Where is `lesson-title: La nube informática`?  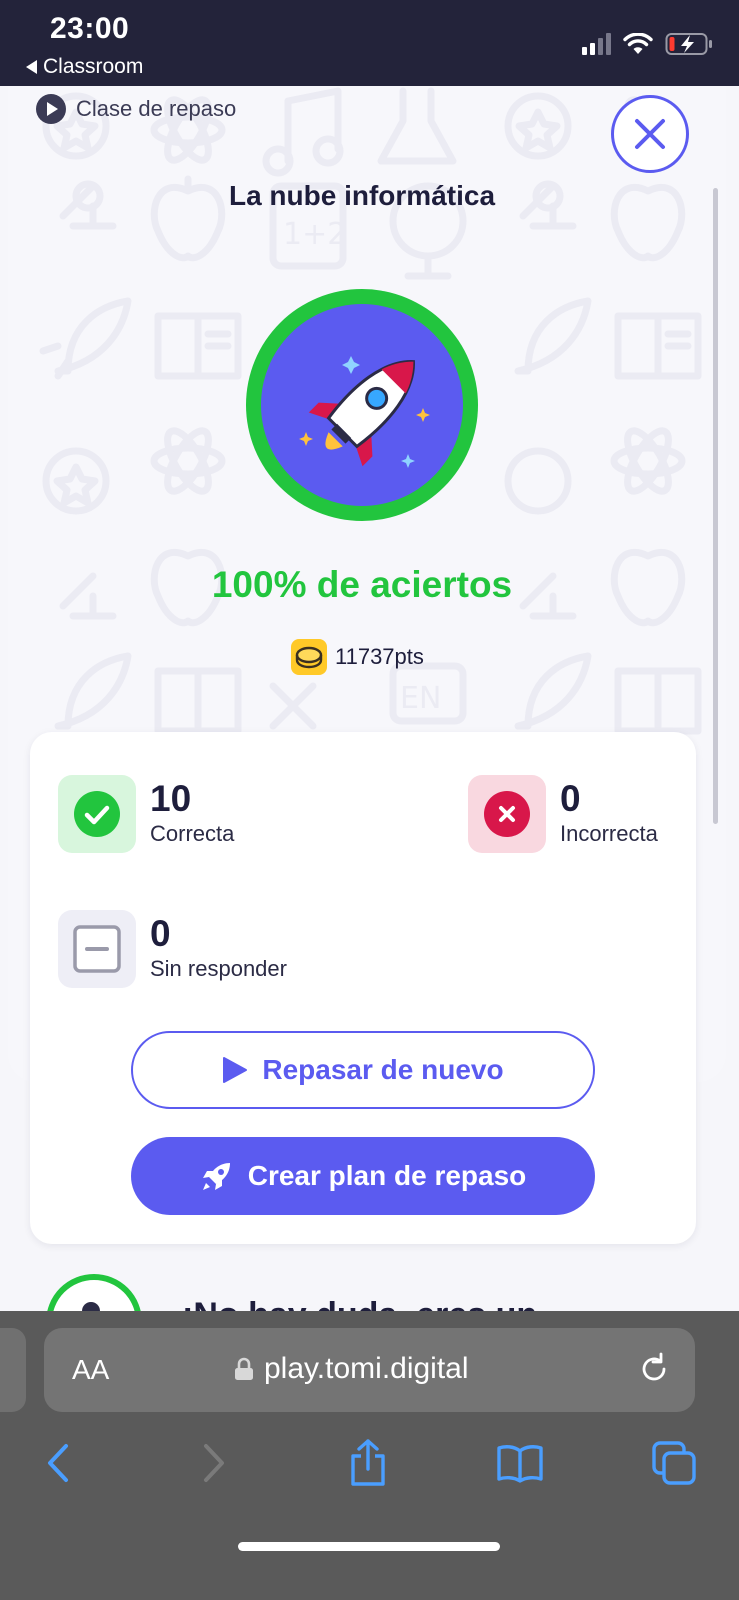 lesson-title: La nube informática is located at coordinates (362, 195).